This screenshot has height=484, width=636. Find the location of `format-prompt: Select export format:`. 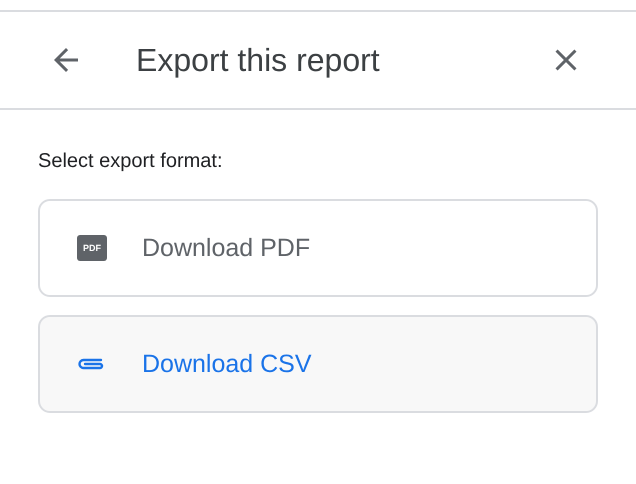

format-prompt: Select export format: is located at coordinates (131, 161).